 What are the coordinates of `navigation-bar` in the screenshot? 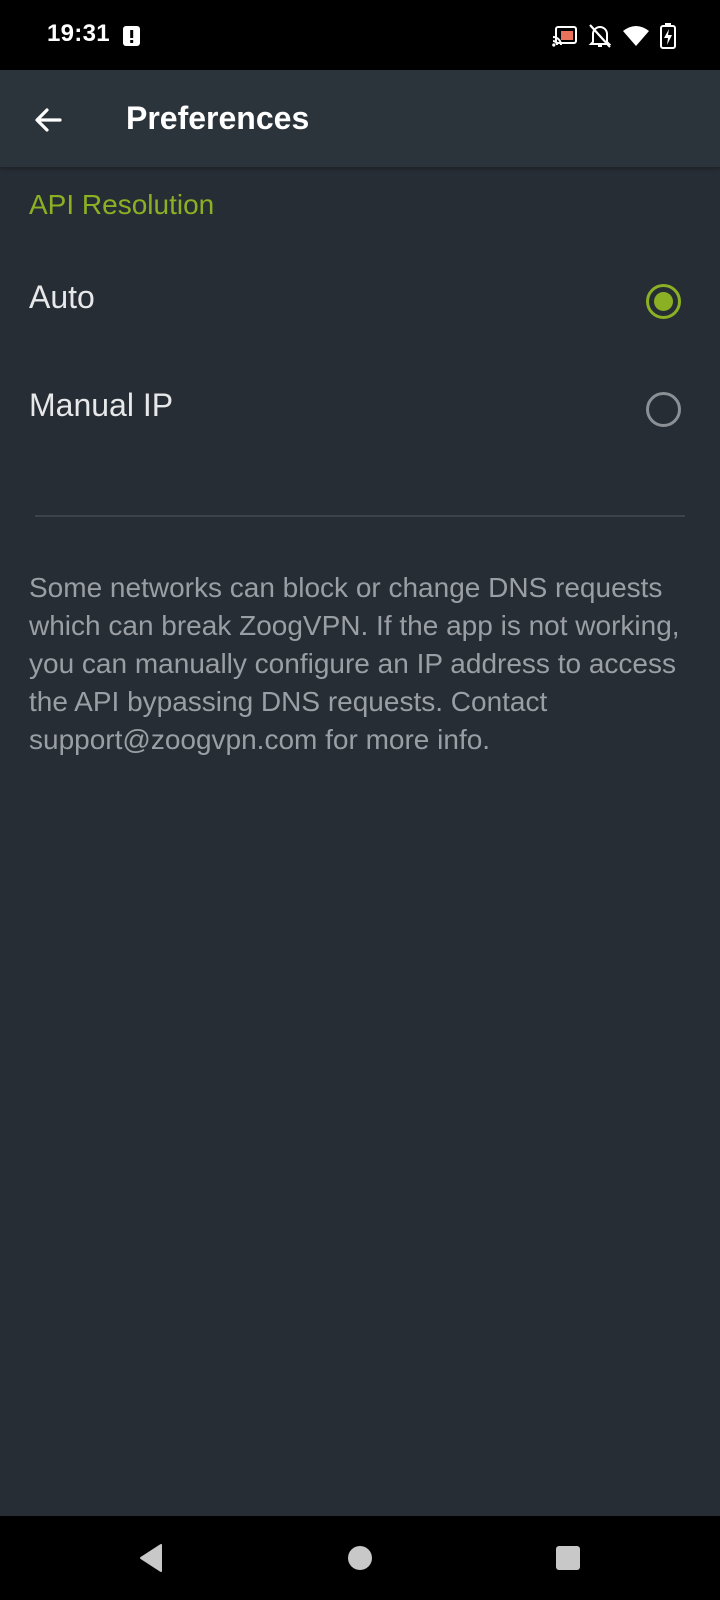 It's located at (360, 1558).